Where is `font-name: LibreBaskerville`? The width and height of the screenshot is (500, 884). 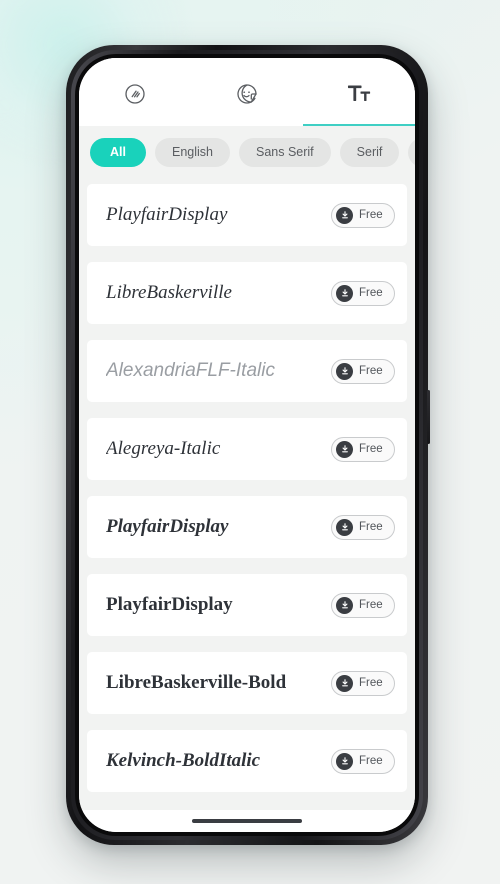 font-name: LibreBaskerville is located at coordinates (169, 292).